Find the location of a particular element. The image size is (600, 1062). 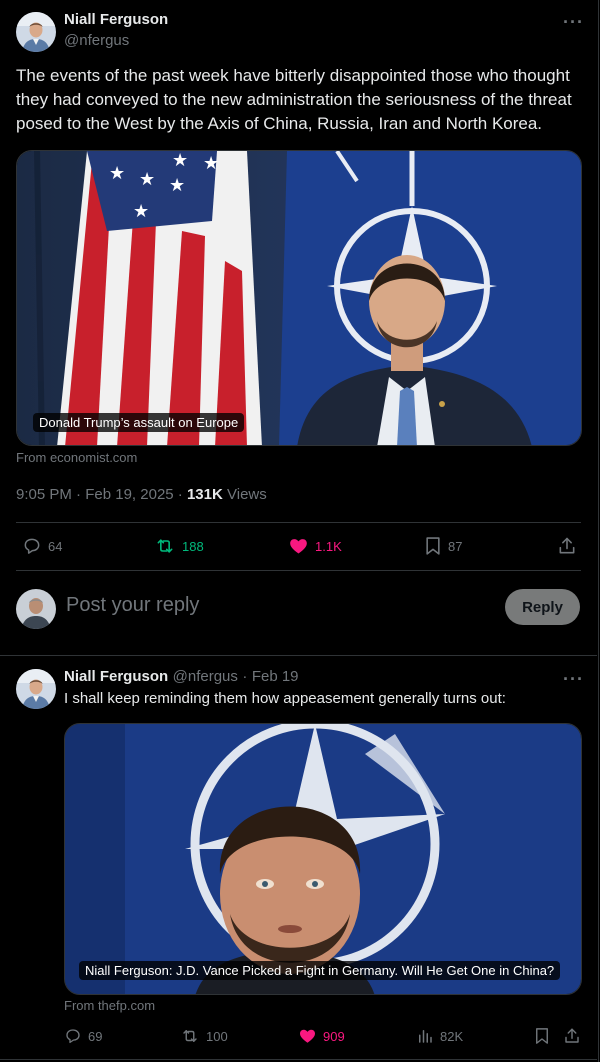

reply-views-action: 82K is located at coordinates (439, 1036).